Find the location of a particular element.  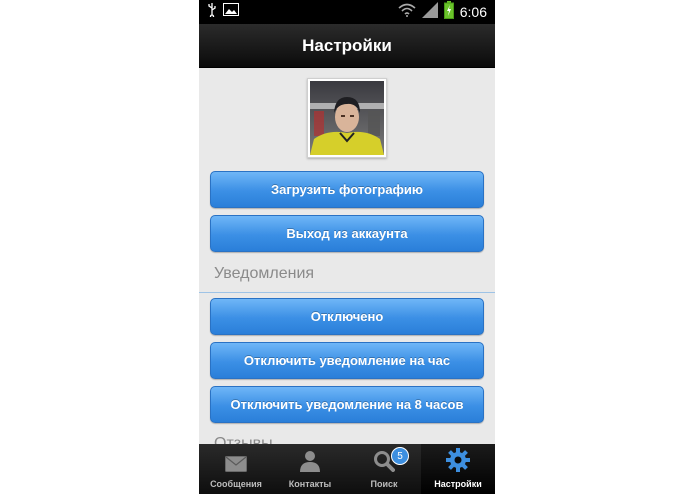

tab-bar: Сообщения Контакты 5 Поиск Настройки is located at coordinates (347, 469).